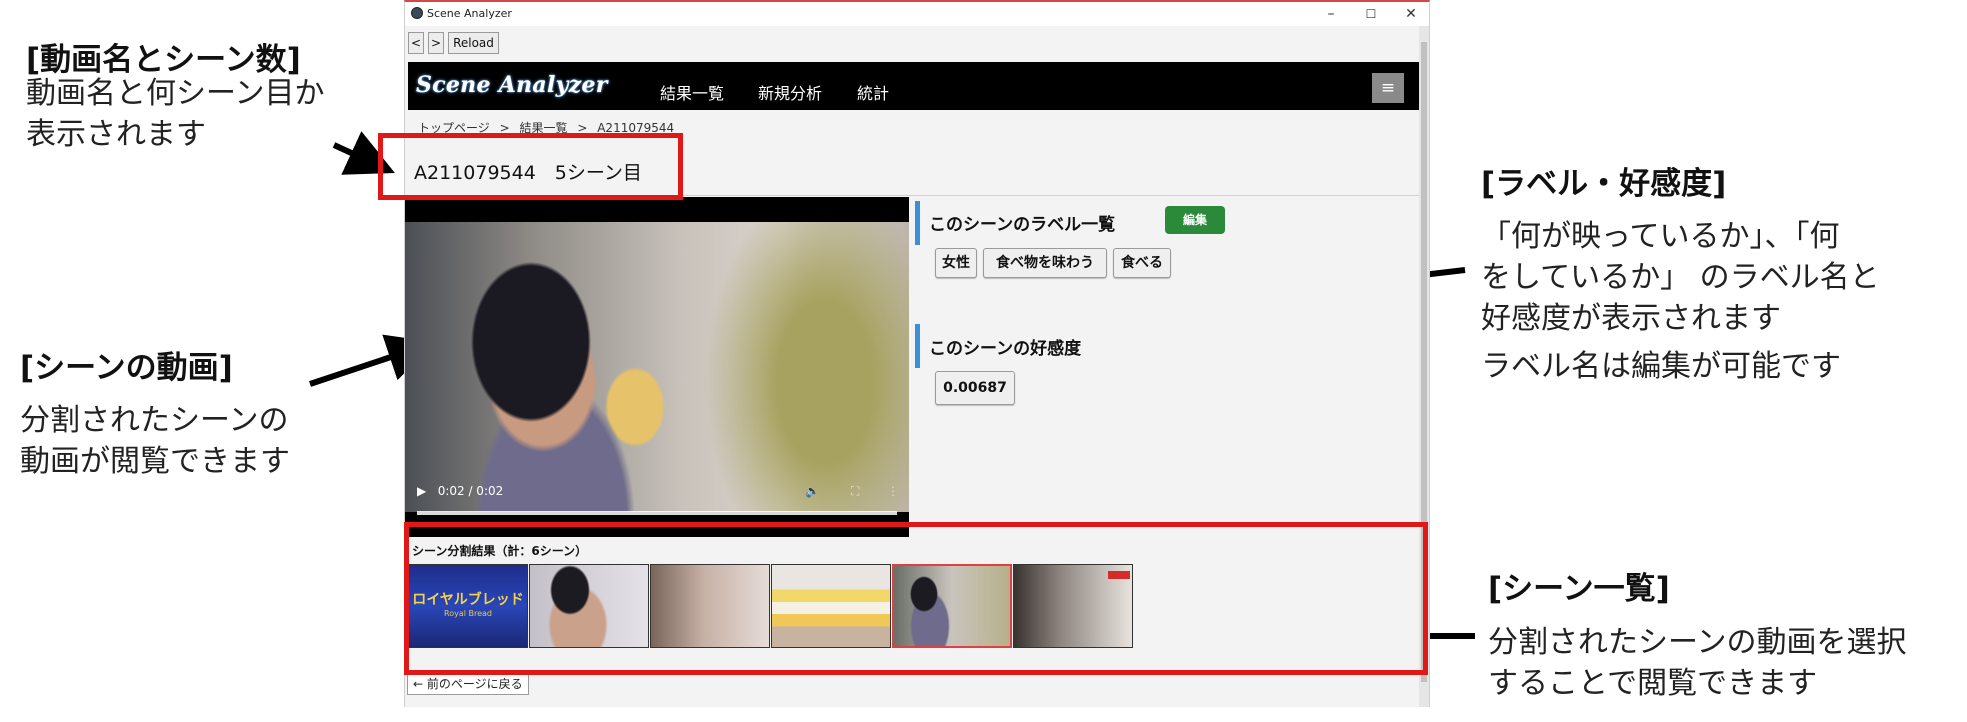 The height and width of the screenshot is (722, 1967). I want to click on video-time: 0:02 / 0:02, so click(470, 491).